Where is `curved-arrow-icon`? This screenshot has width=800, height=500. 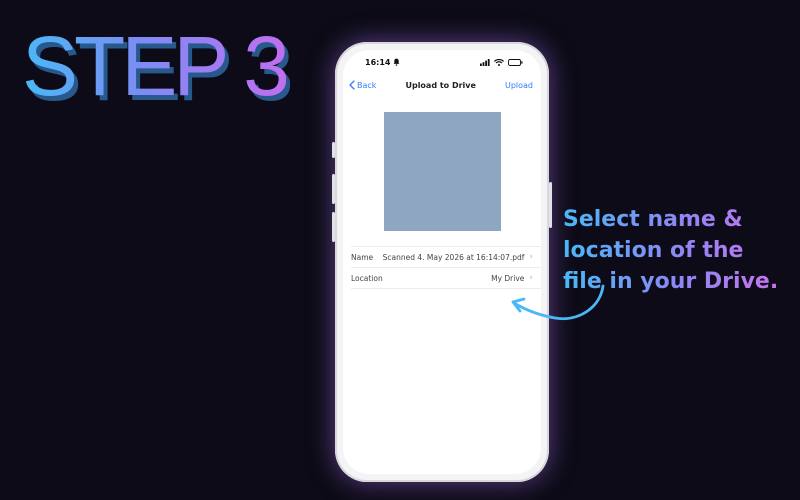 curved-arrow-icon is located at coordinates (558, 302).